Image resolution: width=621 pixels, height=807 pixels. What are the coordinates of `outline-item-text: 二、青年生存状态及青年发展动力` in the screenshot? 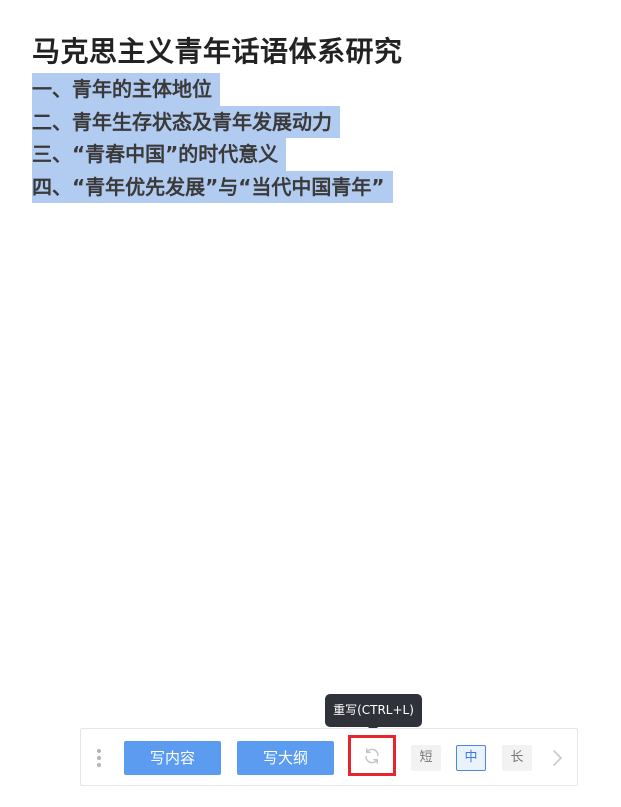 It's located at (186, 121).